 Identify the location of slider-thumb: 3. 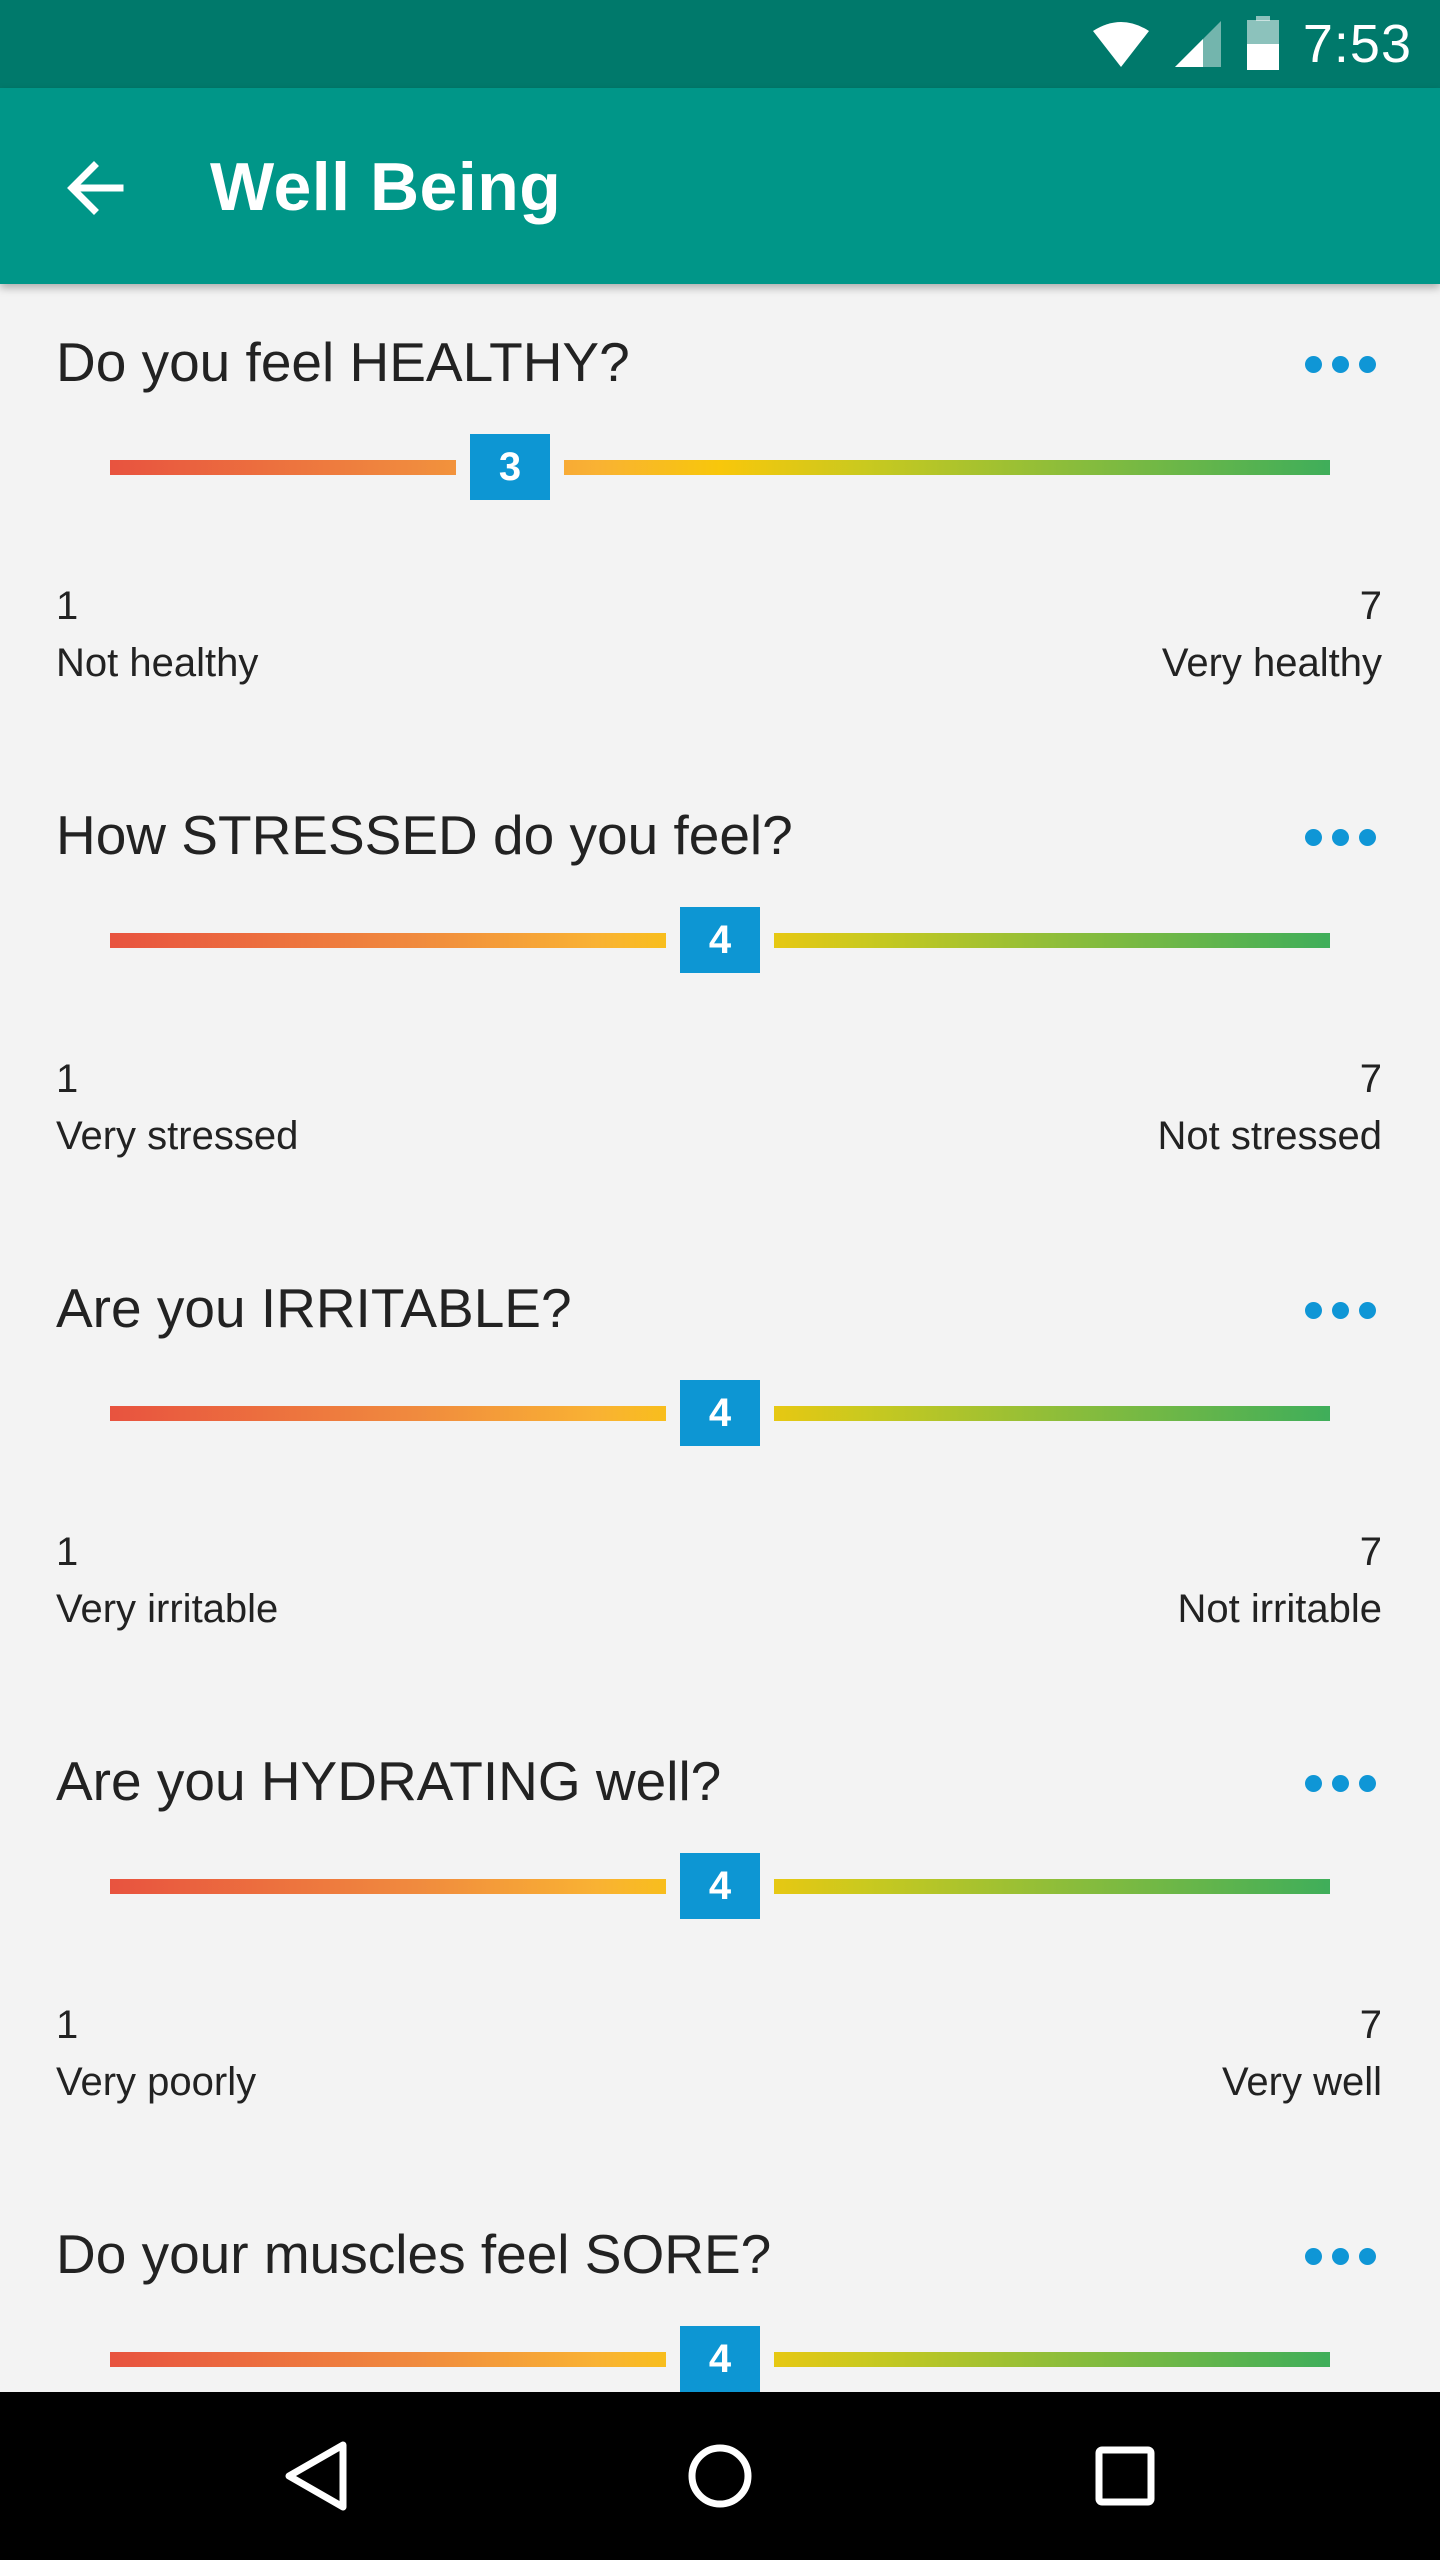
(510, 467).